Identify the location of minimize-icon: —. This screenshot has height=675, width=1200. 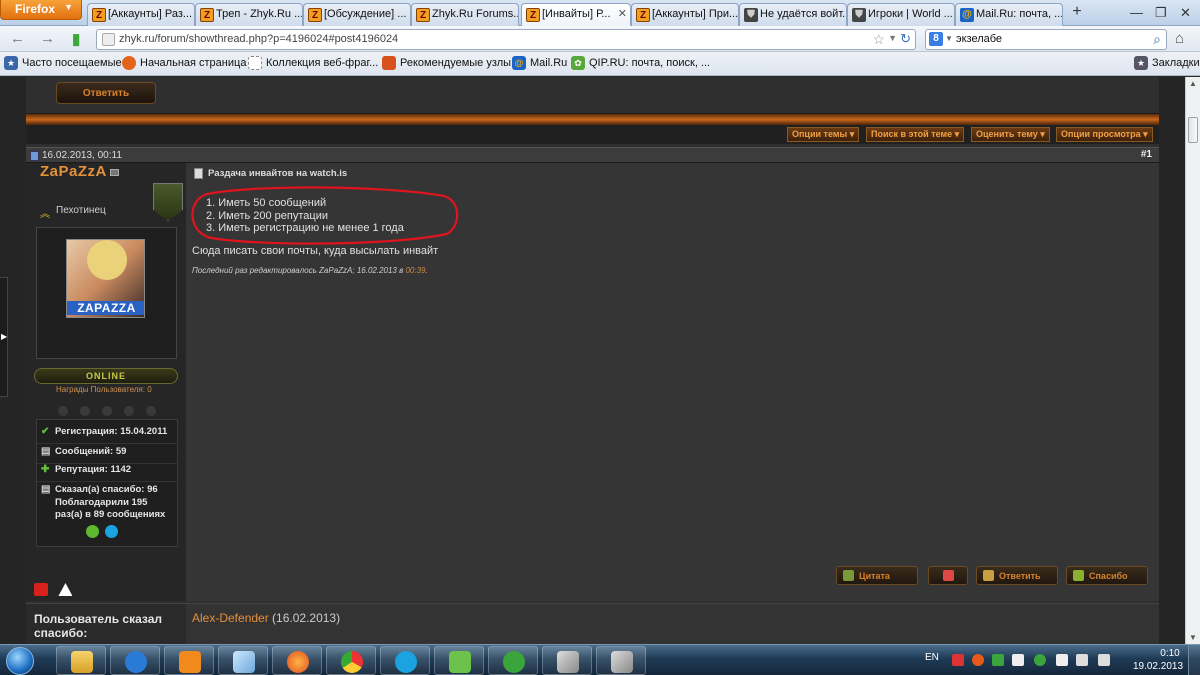
(1136, 12).